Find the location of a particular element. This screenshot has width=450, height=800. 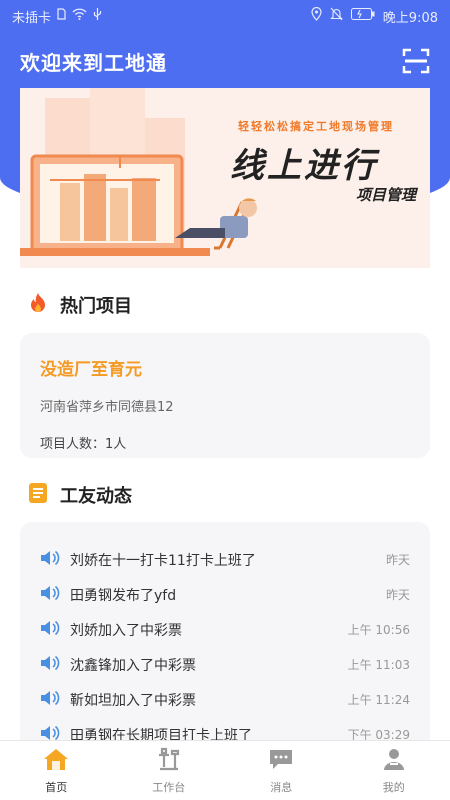

mute-icon is located at coordinates (336, 16).